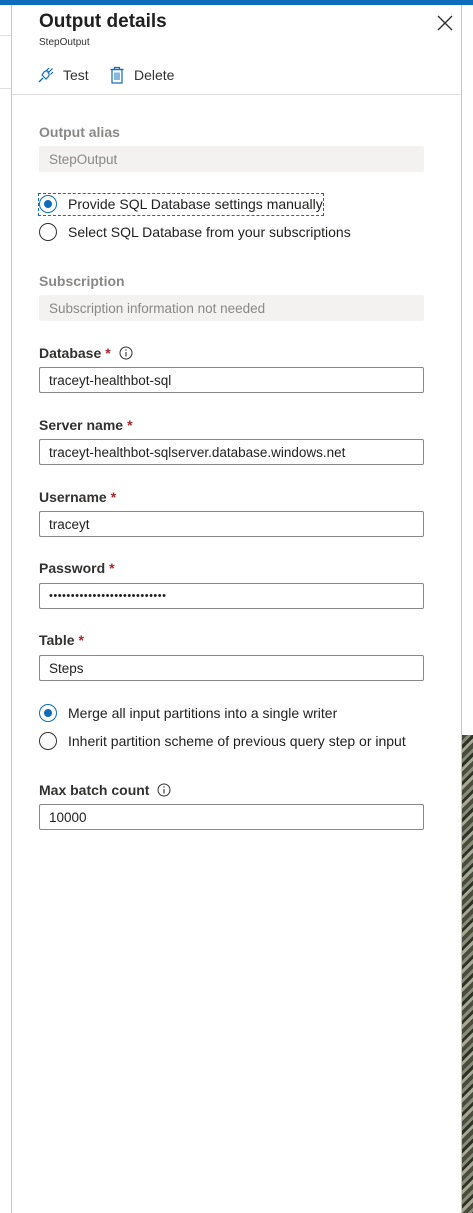 The height and width of the screenshot is (1213, 473). Describe the element at coordinates (467, 609) in the screenshot. I see `background-area` at that location.